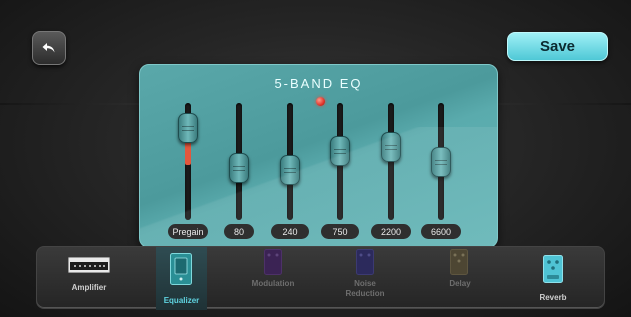 The width and height of the screenshot is (631, 317). I want to click on delay-pedal-icon, so click(459, 264).